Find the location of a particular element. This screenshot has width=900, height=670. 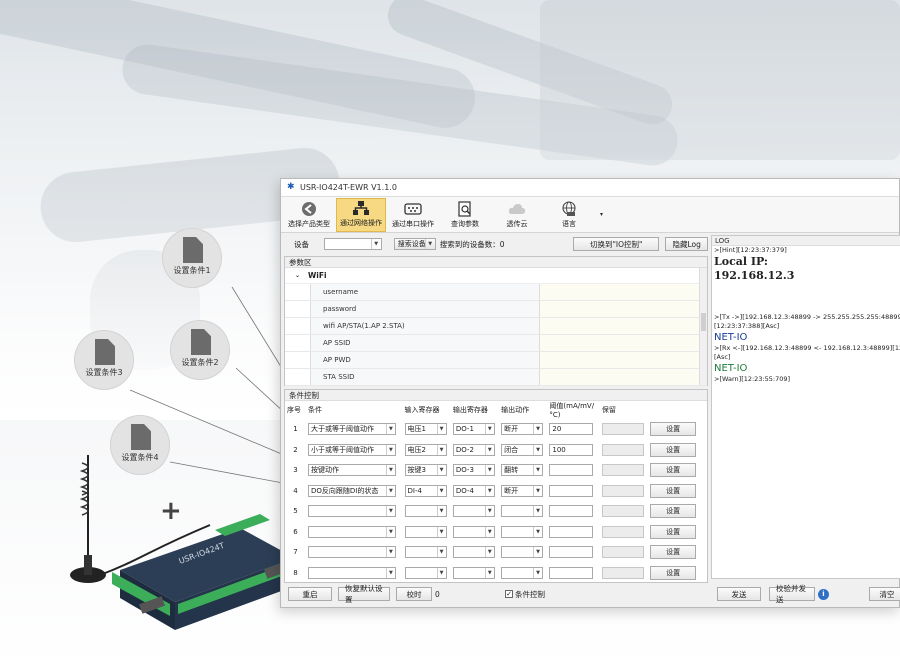

switch-io-control-button: 切换到"IO控制" is located at coordinates (616, 244).